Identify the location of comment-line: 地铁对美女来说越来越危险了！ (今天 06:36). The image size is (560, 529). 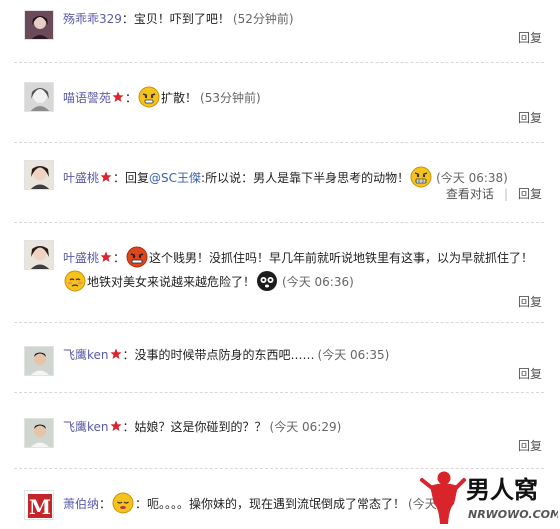
(208, 281).